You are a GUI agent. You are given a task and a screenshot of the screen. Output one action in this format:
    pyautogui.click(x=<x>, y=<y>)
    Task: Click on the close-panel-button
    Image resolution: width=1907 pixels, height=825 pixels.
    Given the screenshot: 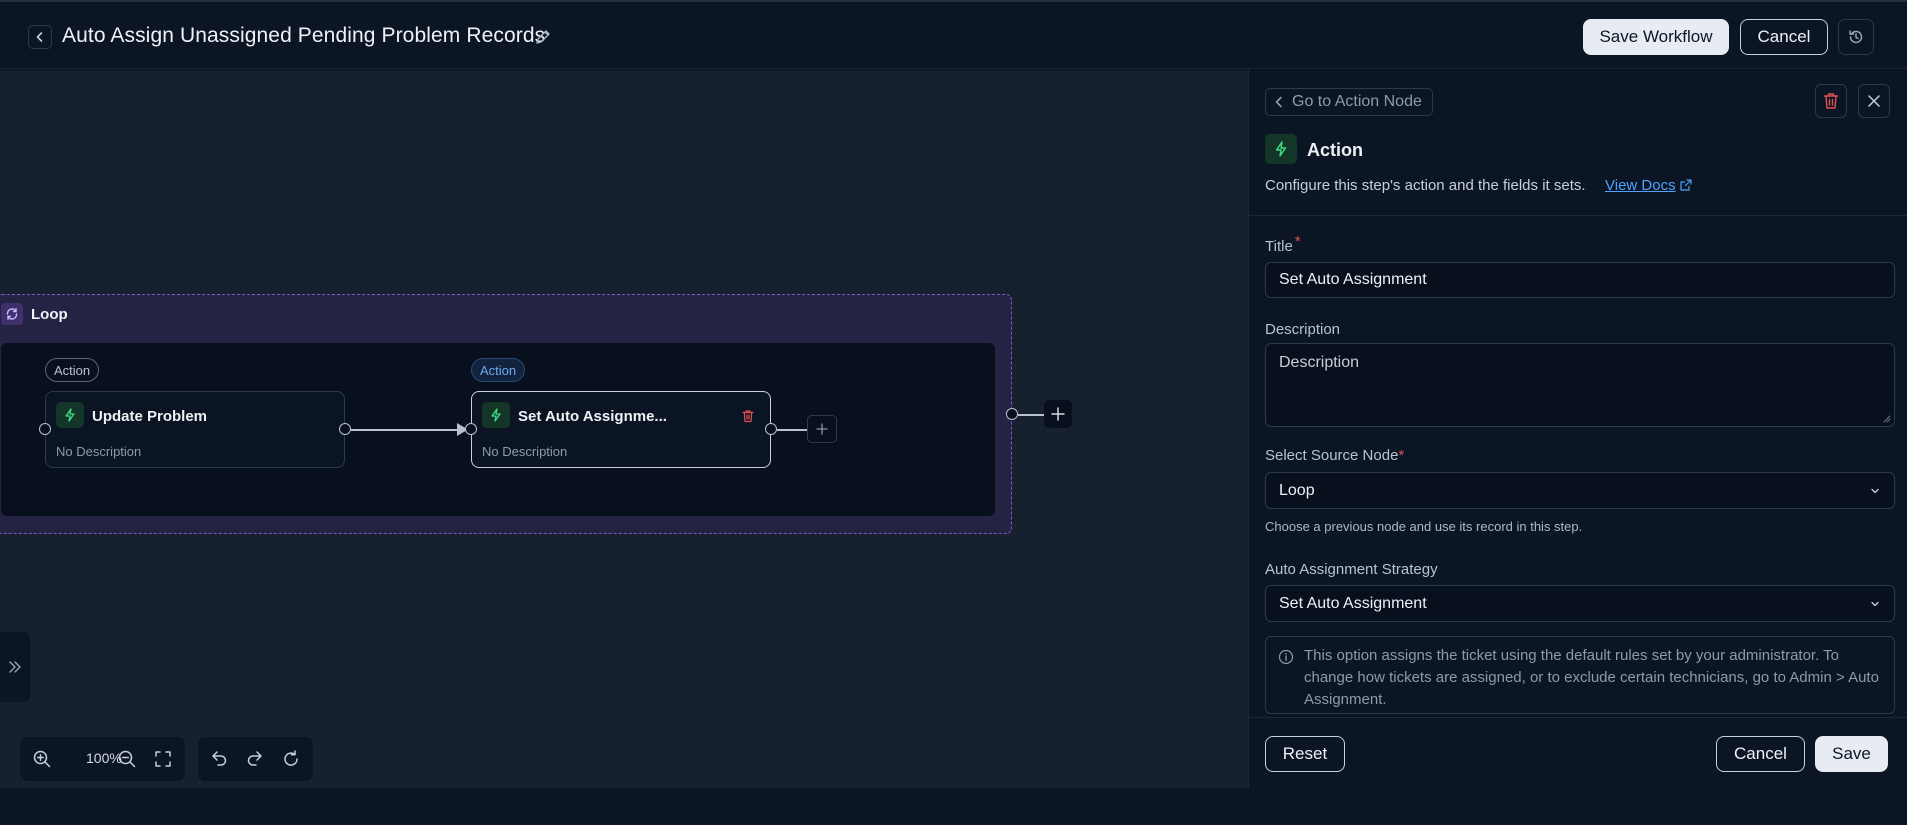 What is the action you would take?
    pyautogui.click(x=1874, y=101)
    